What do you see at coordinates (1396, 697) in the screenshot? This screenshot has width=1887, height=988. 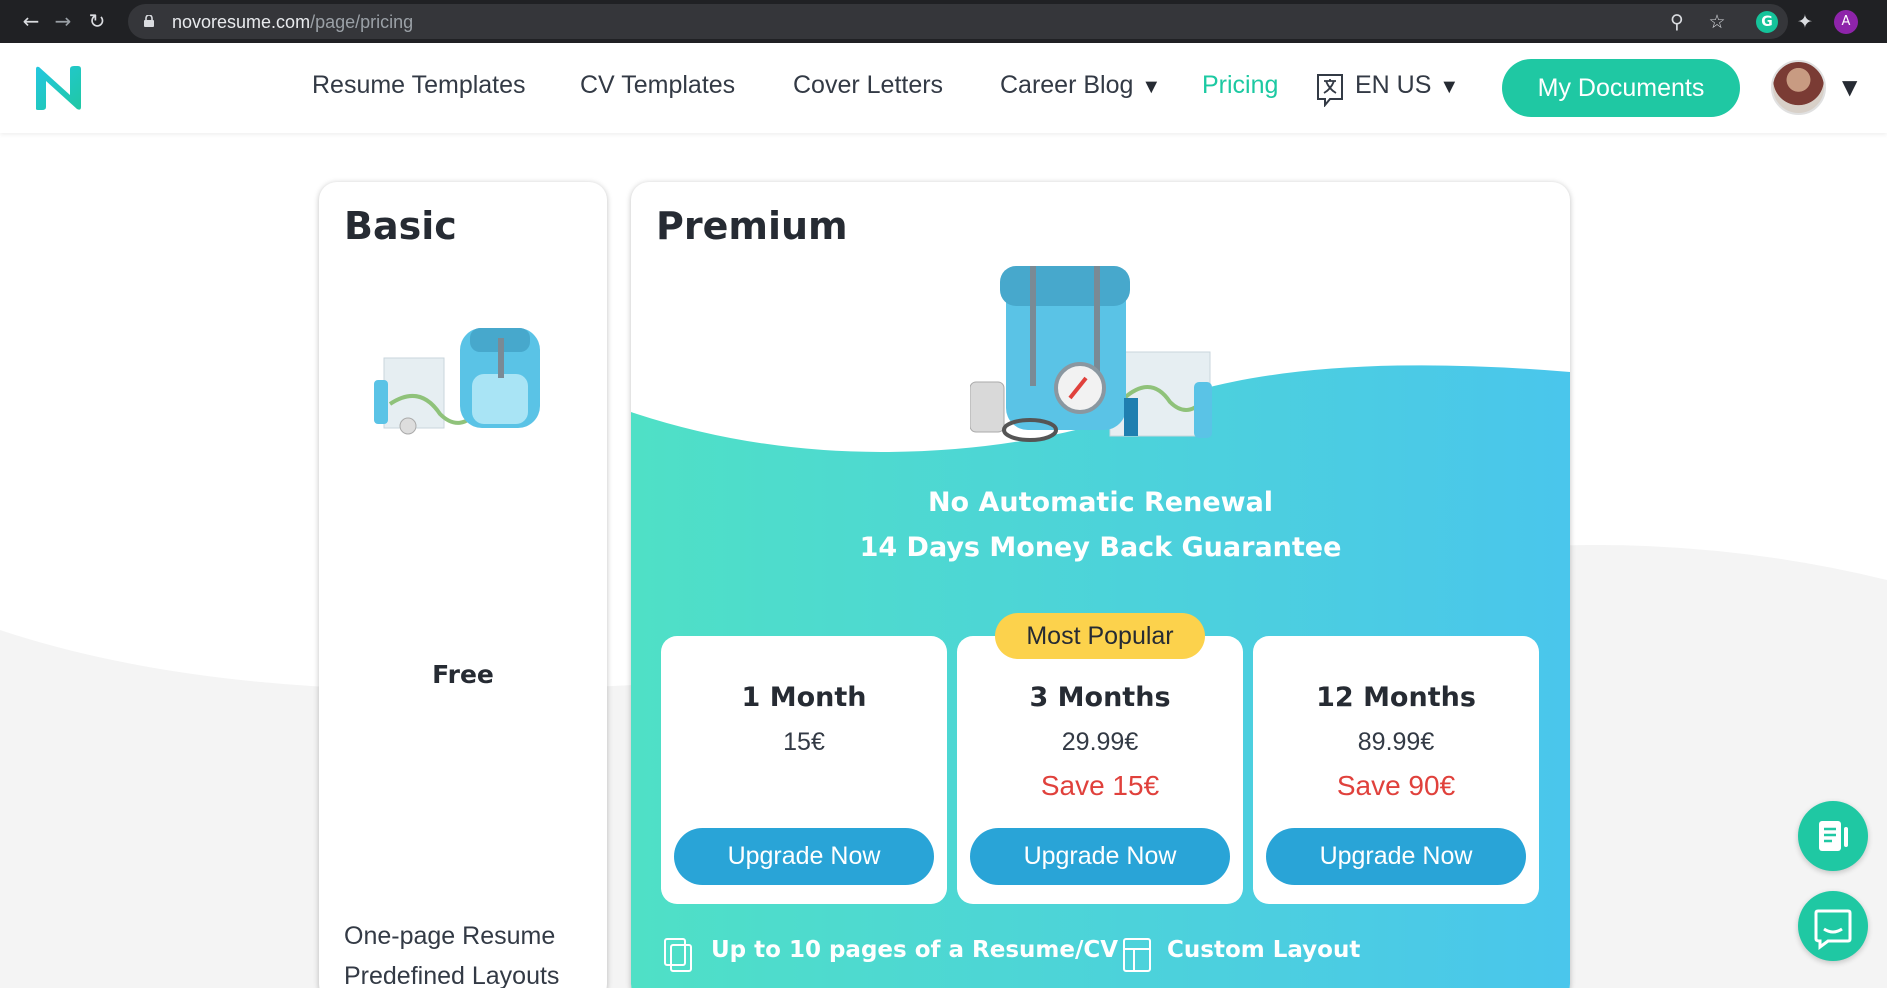 I see `plan-name: 12 Months` at bounding box center [1396, 697].